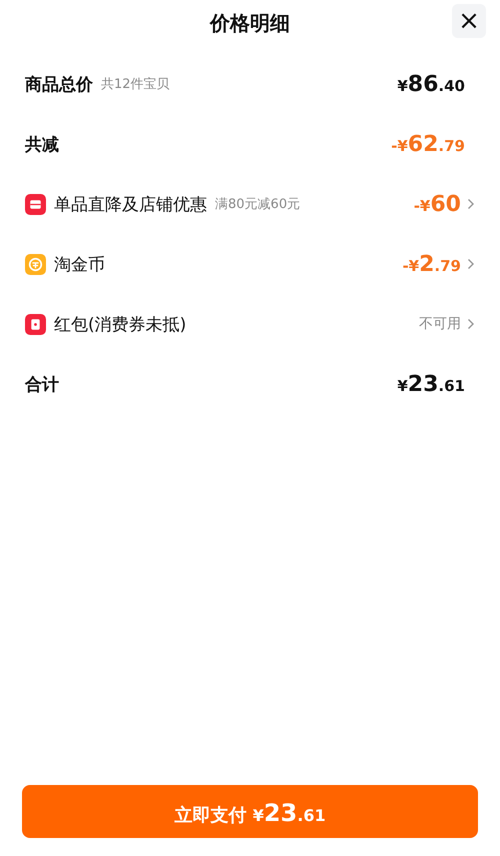 The image size is (500, 856). Describe the element at coordinates (130, 205) in the screenshot. I see `row-label: 单品直降及店铺优惠` at that location.